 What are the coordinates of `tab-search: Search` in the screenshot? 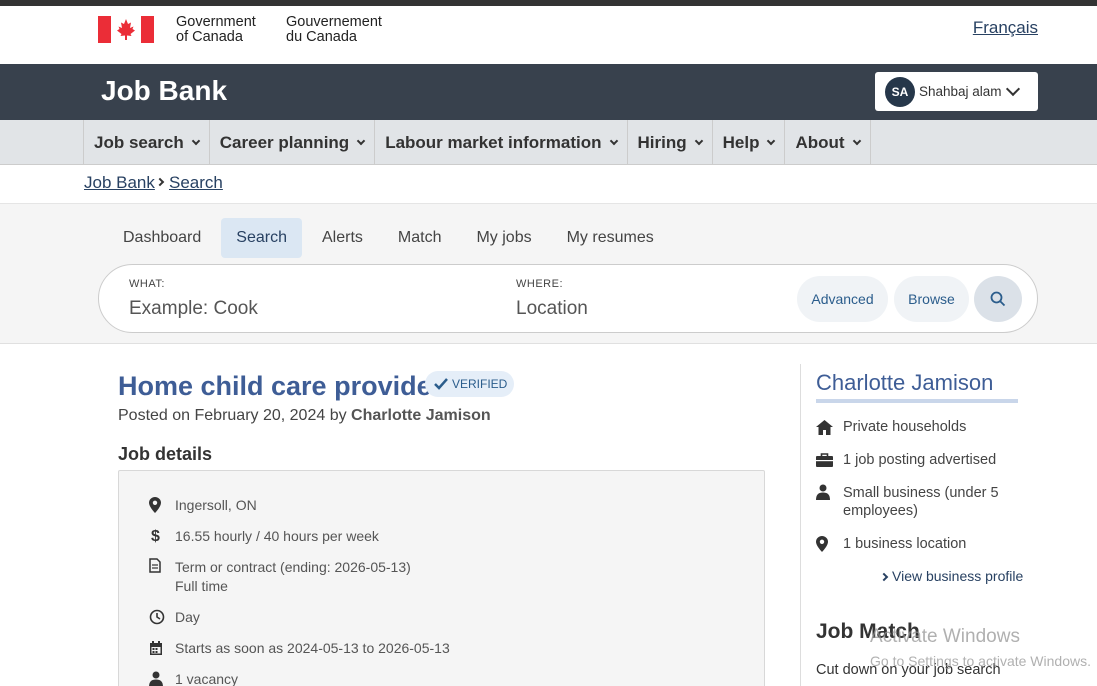 It's located at (261, 238).